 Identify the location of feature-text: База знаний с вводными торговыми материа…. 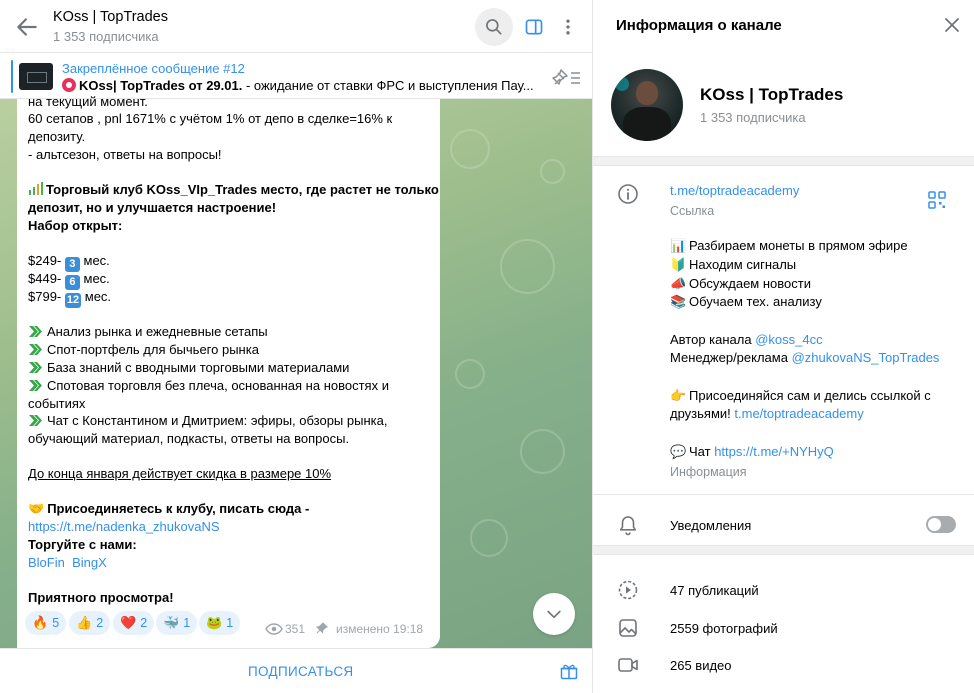
(198, 367).